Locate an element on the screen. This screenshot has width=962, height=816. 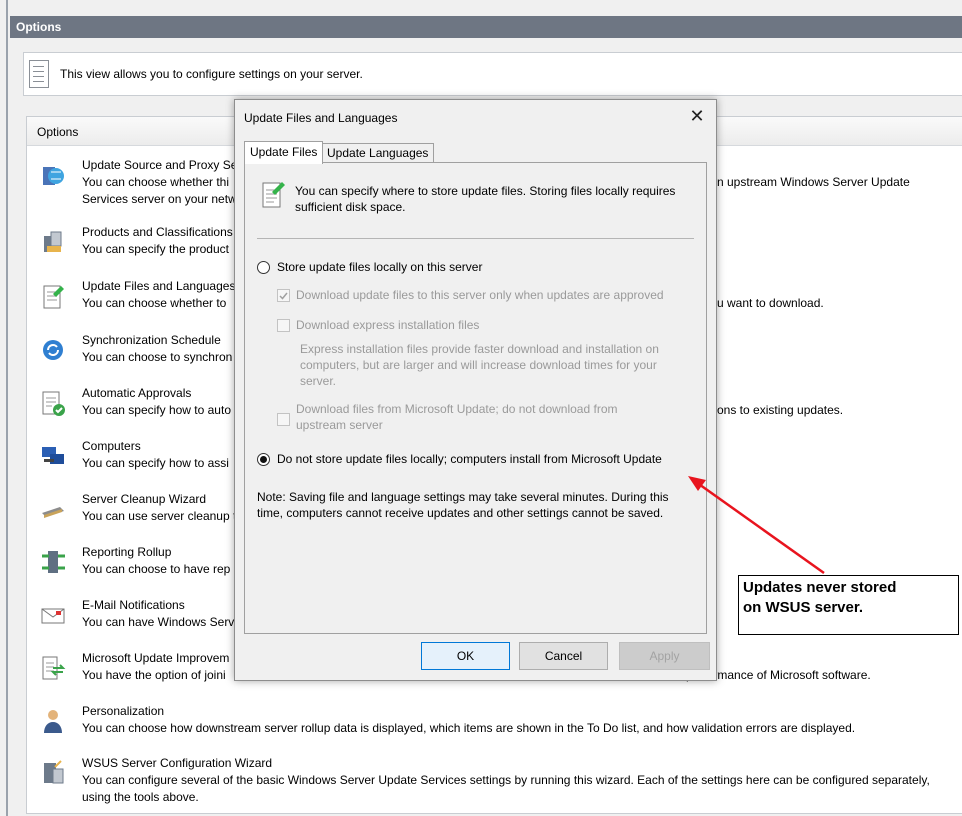
option-title: Server Cleanup Wizard is located at coordinates (144, 499).